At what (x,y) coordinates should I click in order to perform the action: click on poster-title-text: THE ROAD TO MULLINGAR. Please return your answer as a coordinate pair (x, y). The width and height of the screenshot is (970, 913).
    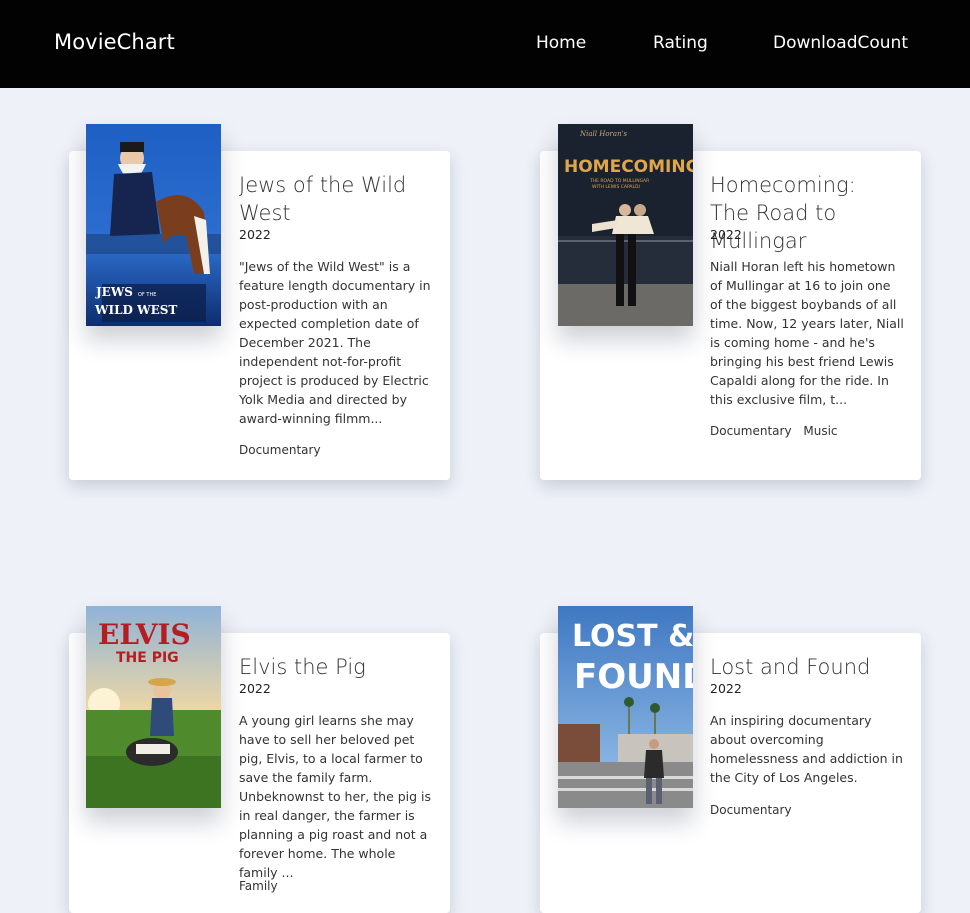
    Looking at the image, I should click on (619, 181).